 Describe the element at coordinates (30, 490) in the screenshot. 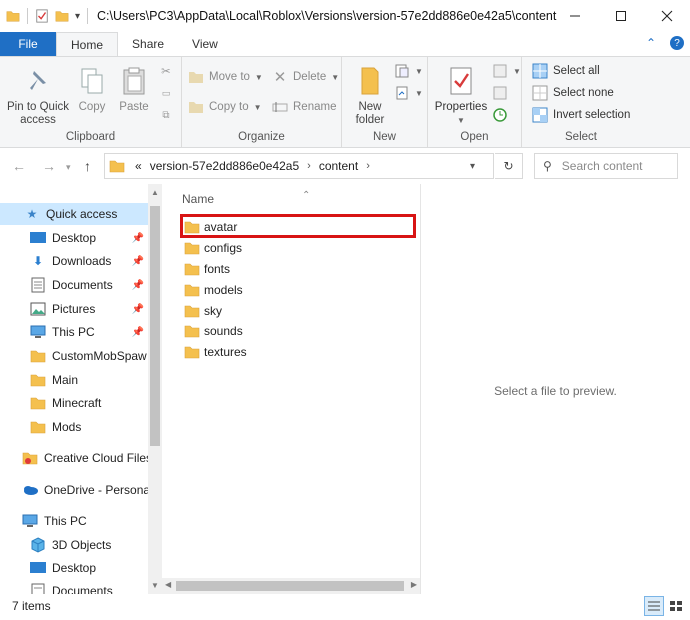

I see `onedrive-icon` at that location.